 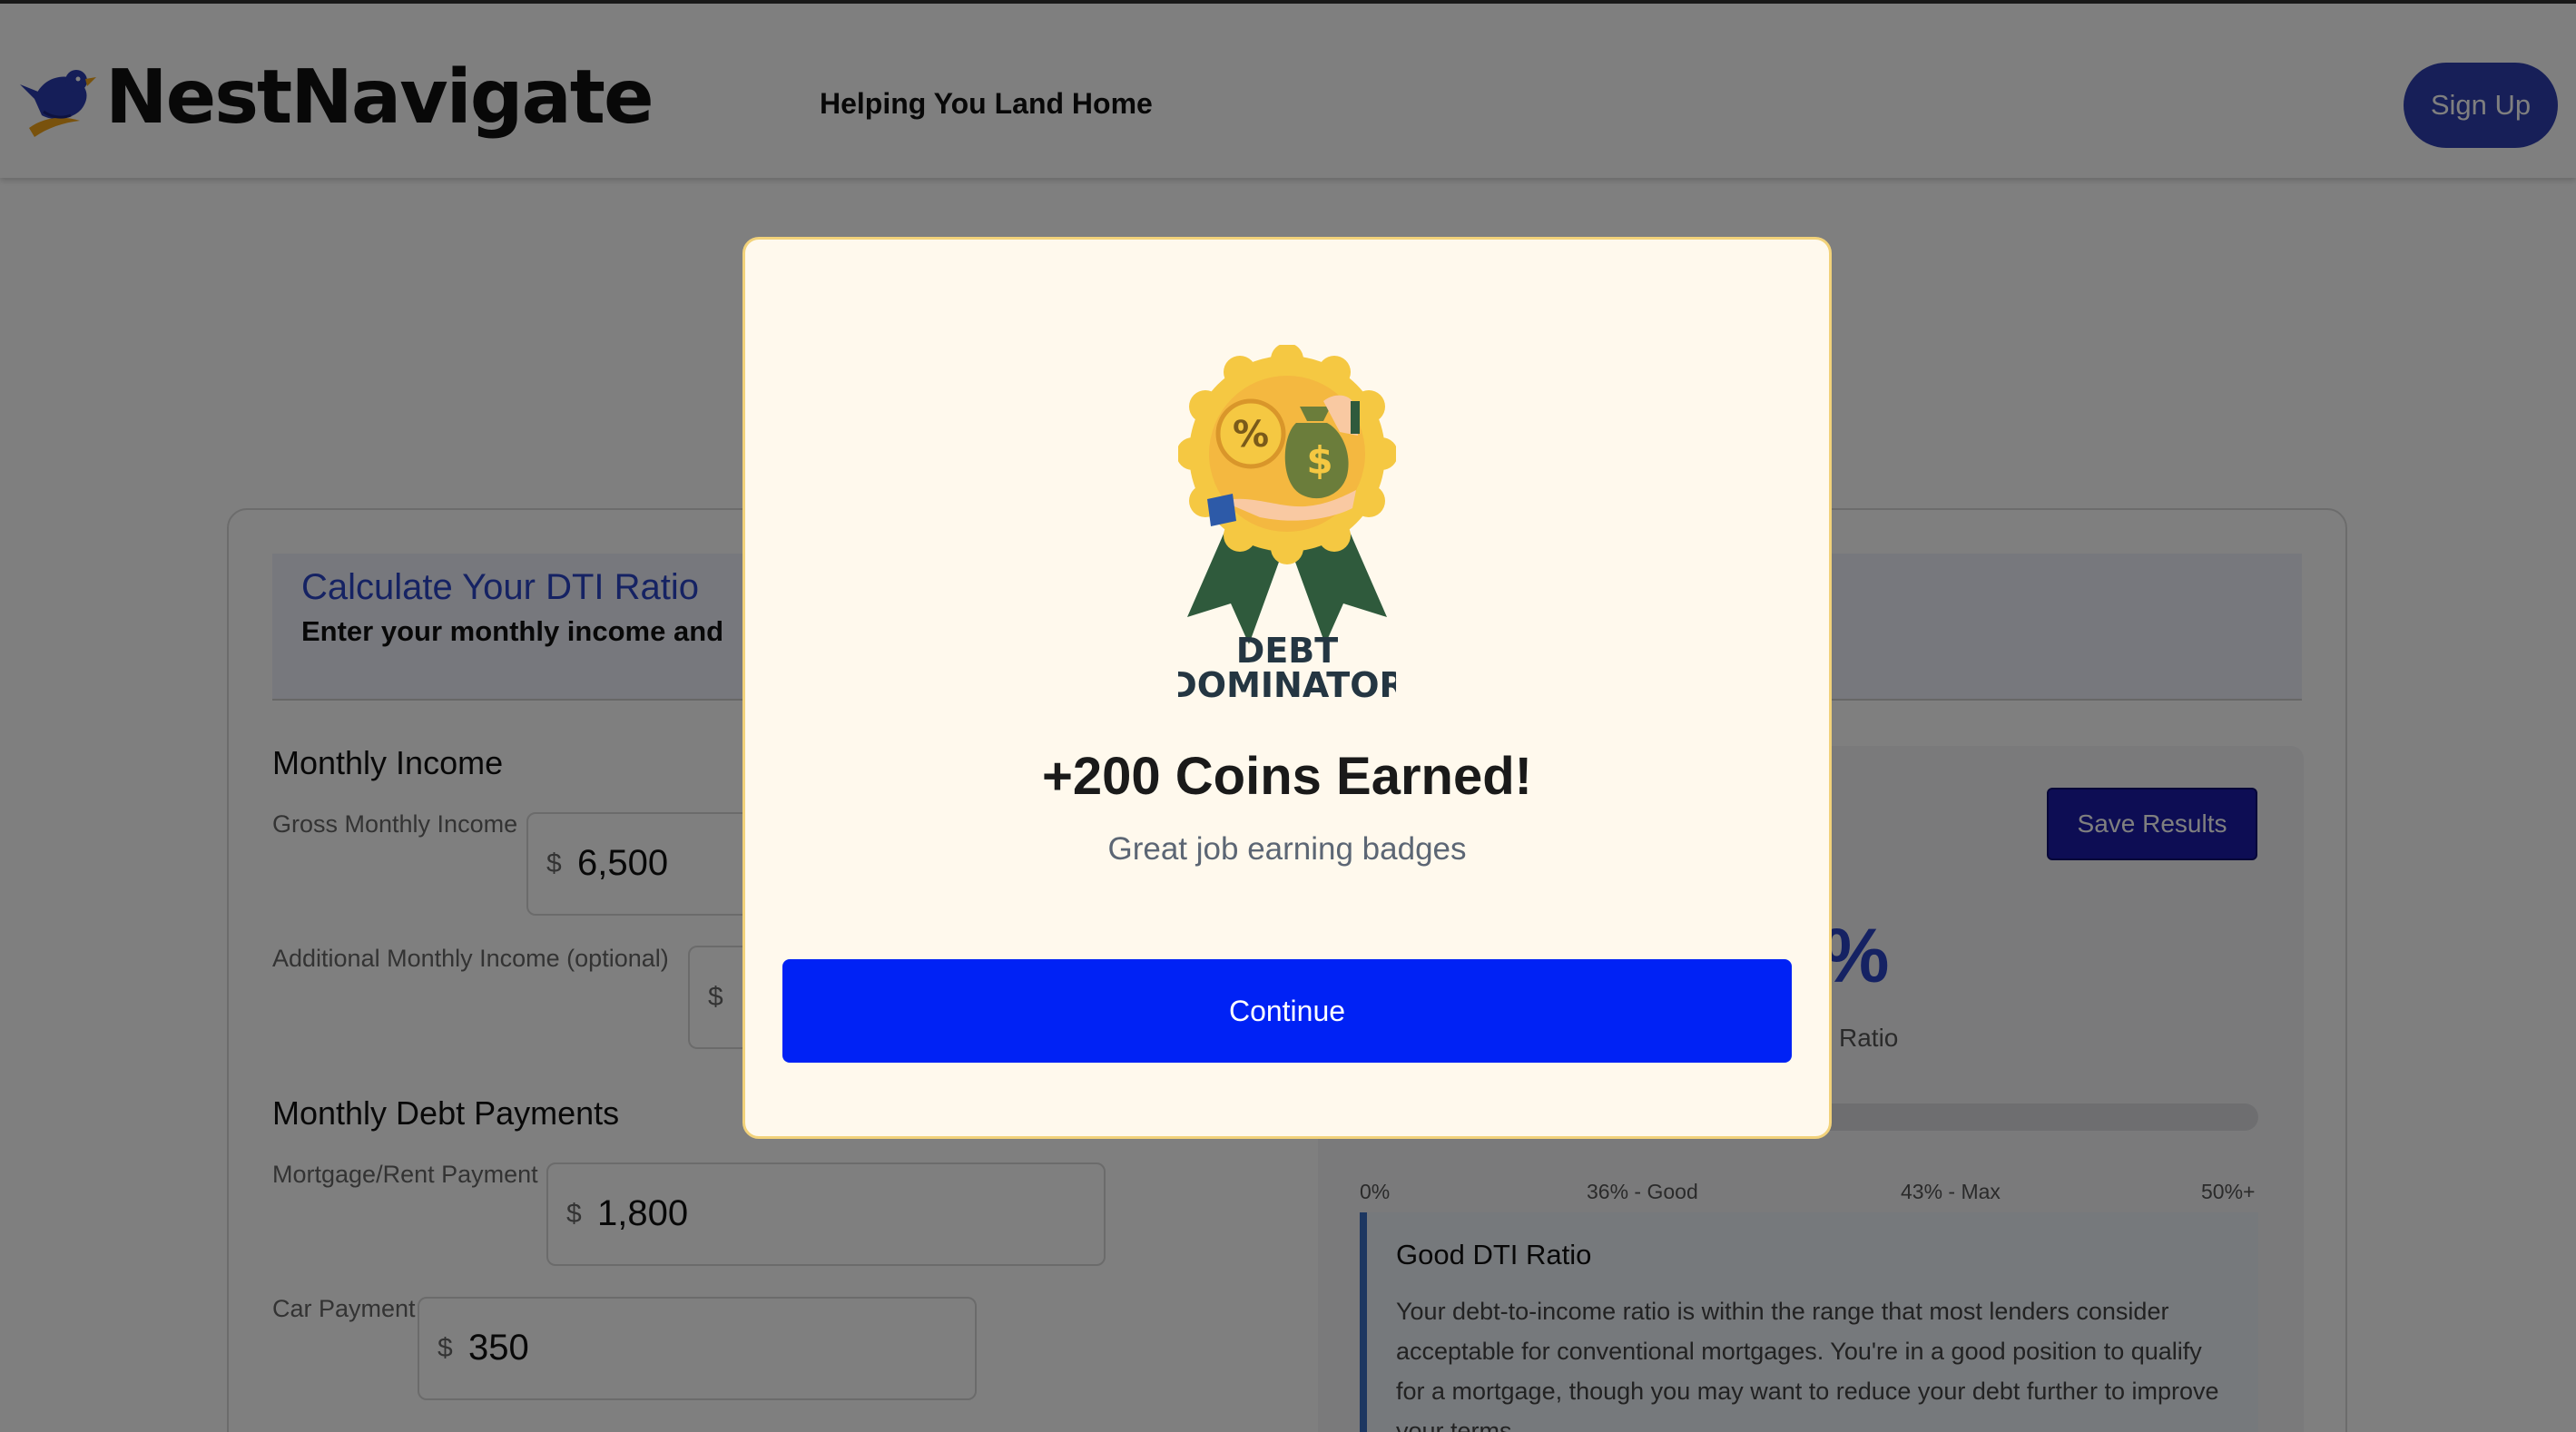 I want to click on debt-dominator-badge-icon: % $ DEBT DOMINATOR, so click(x=1287, y=522).